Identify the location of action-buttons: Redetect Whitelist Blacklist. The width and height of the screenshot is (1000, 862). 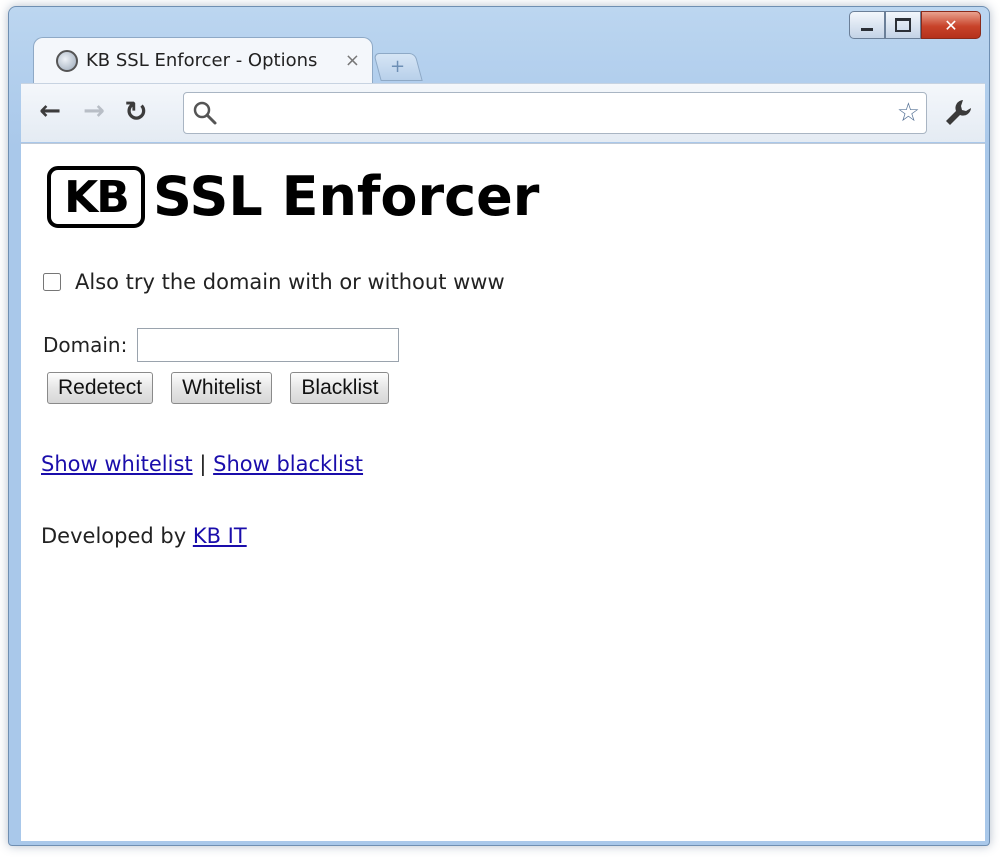
(227, 388).